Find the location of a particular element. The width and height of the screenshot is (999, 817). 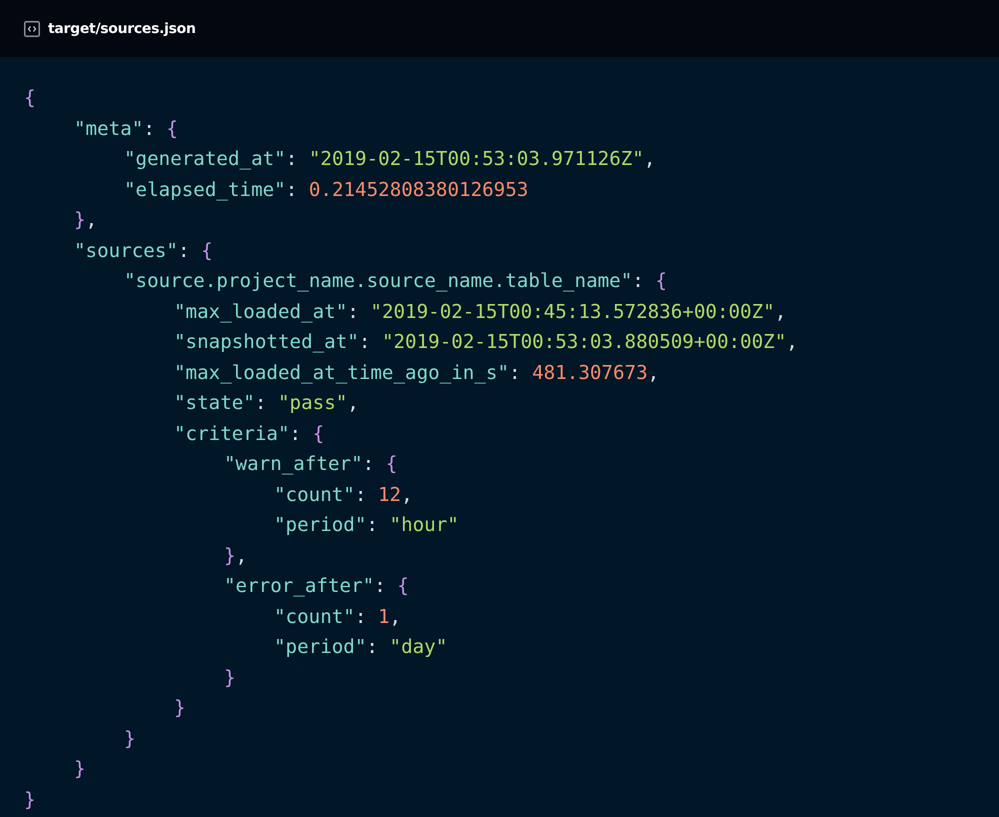

code-line: "criteria": { is located at coordinates (249, 434).